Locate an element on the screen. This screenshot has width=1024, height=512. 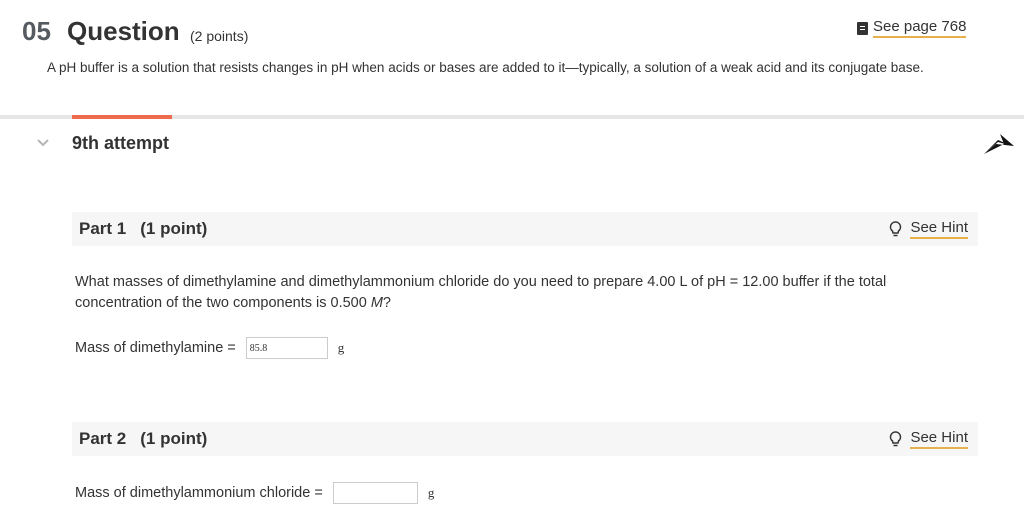
dimethylammonium-chloride-mass-input is located at coordinates (375, 493).